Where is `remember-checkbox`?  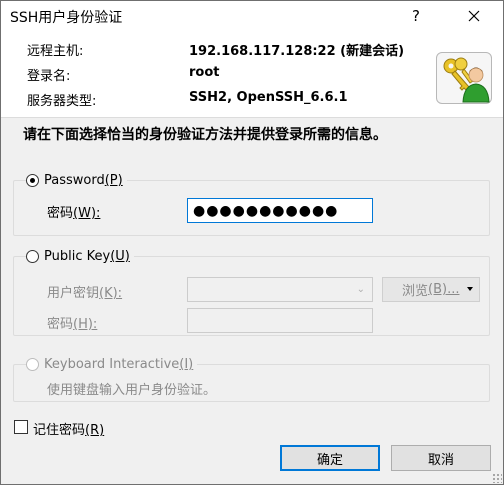 remember-checkbox is located at coordinates (21, 427).